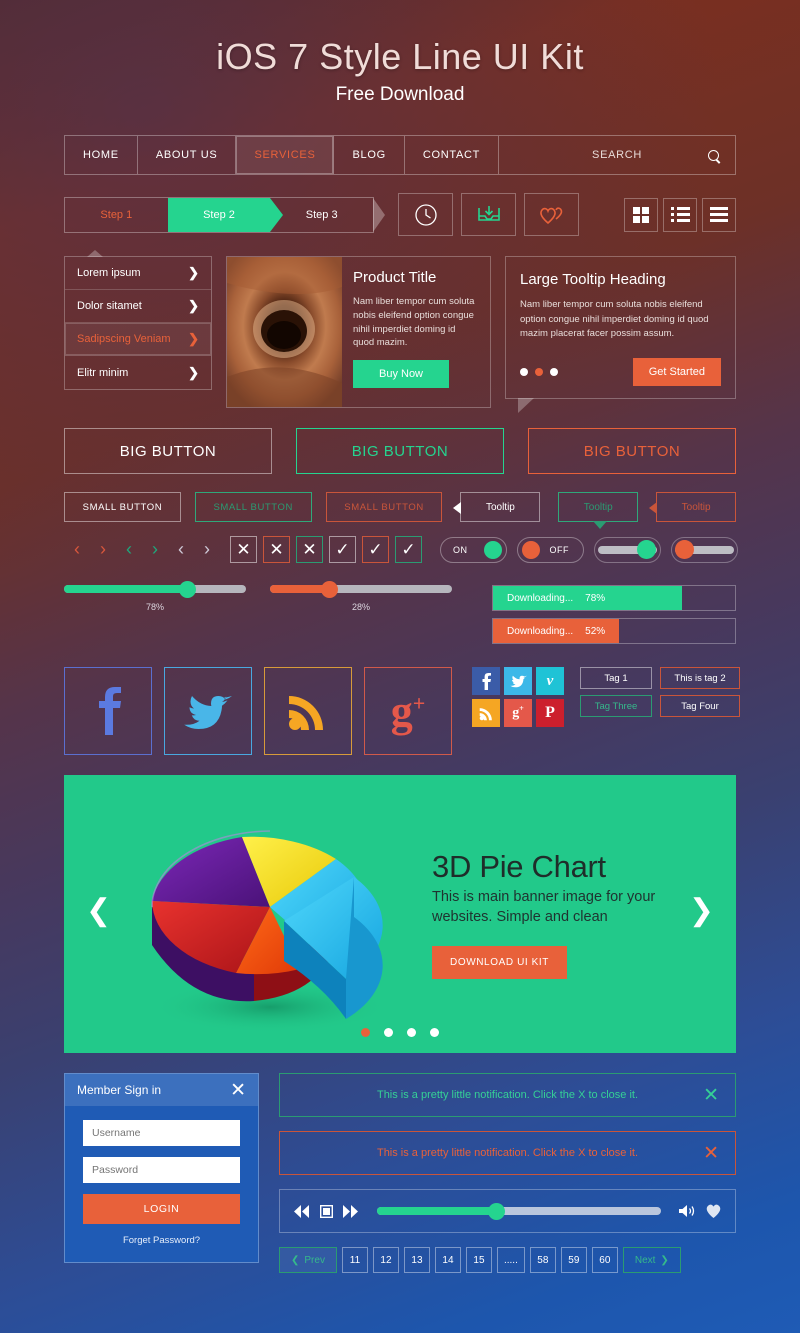 This screenshot has width=800, height=1333. I want to click on next-arrow-orange: ›, so click(103, 549).